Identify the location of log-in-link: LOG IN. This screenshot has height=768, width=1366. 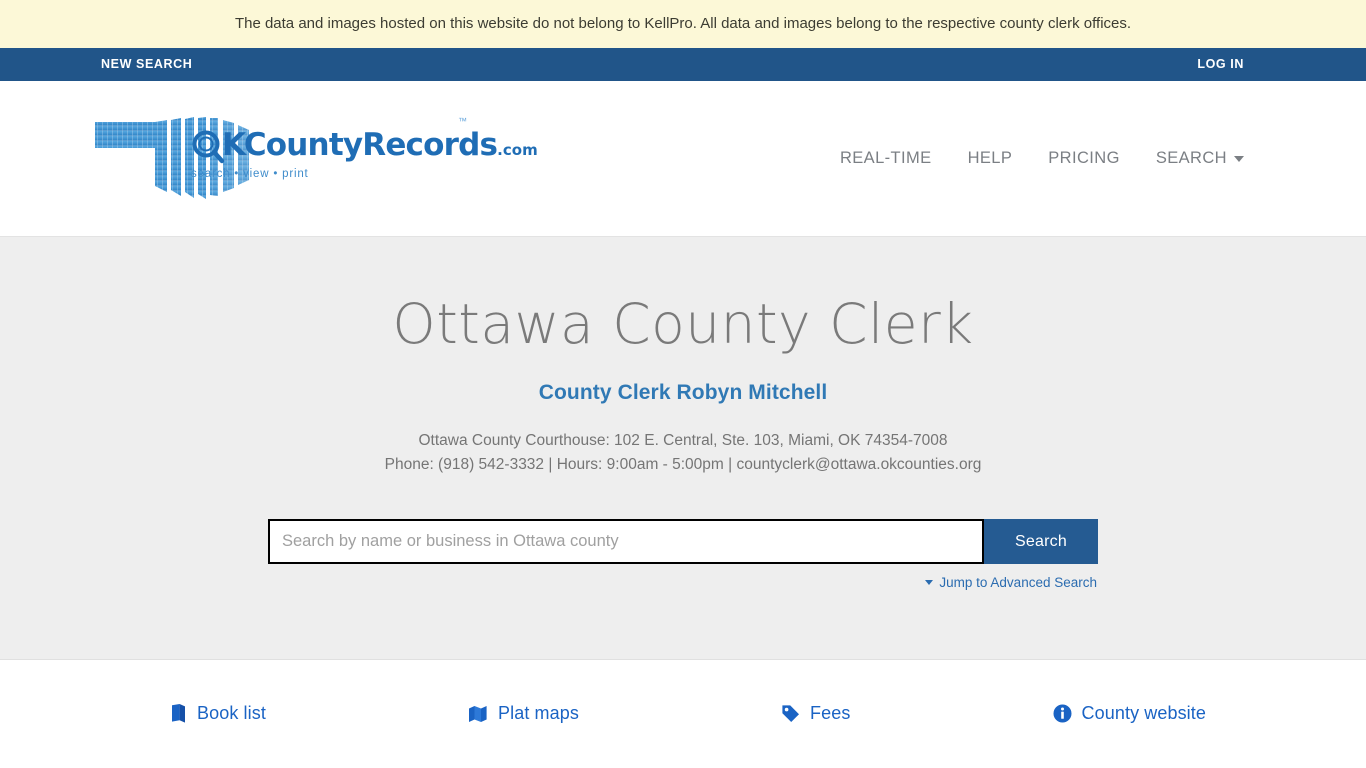
(1220, 64).